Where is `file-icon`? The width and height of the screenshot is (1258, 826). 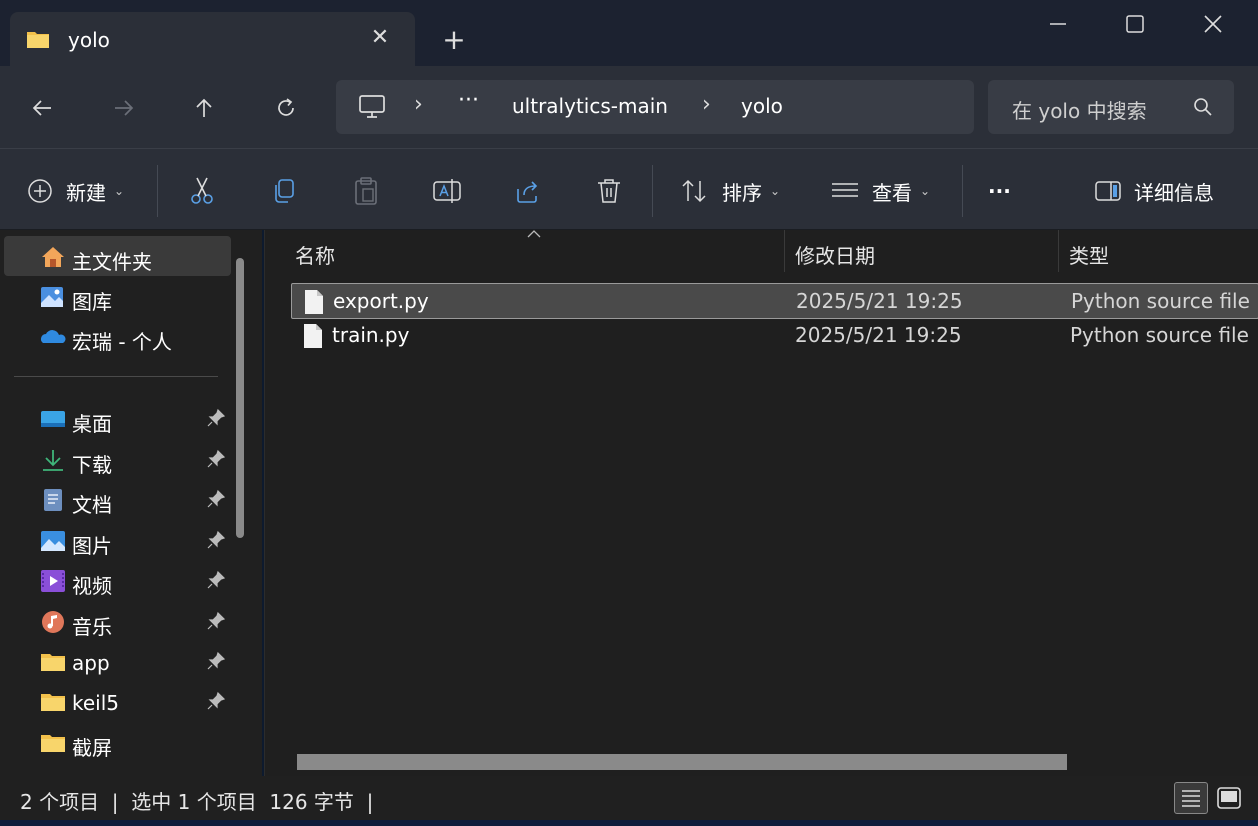 file-icon is located at coordinates (314, 302).